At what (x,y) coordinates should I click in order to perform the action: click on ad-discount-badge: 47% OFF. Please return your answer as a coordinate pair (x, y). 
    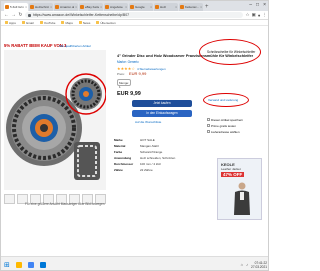
    Looking at the image, I should click on (233, 174).